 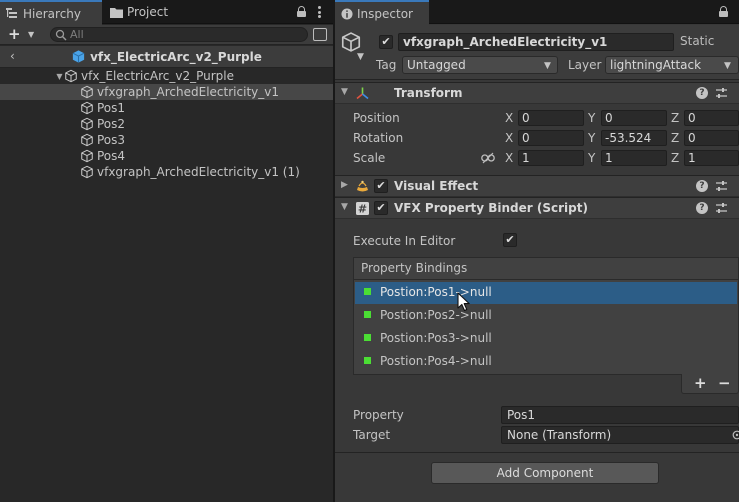 What do you see at coordinates (675, 118) in the screenshot?
I see `position-z-label: Z` at bounding box center [675, 118].